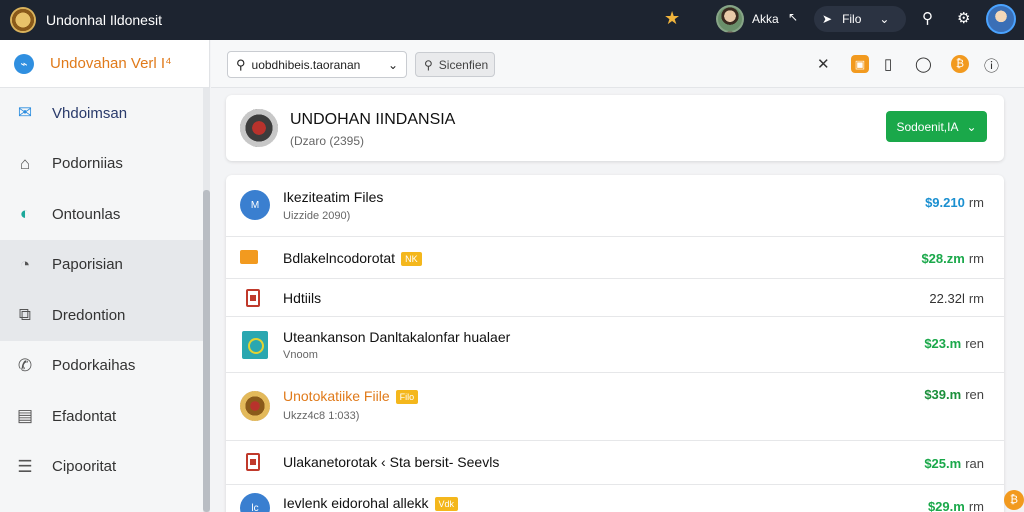 The height and width of the screenshot is (512, 1024). I want to click on list-item: lc Ievlenk eidorohal allekk Vdk $29.m rm, so click(615, 498).